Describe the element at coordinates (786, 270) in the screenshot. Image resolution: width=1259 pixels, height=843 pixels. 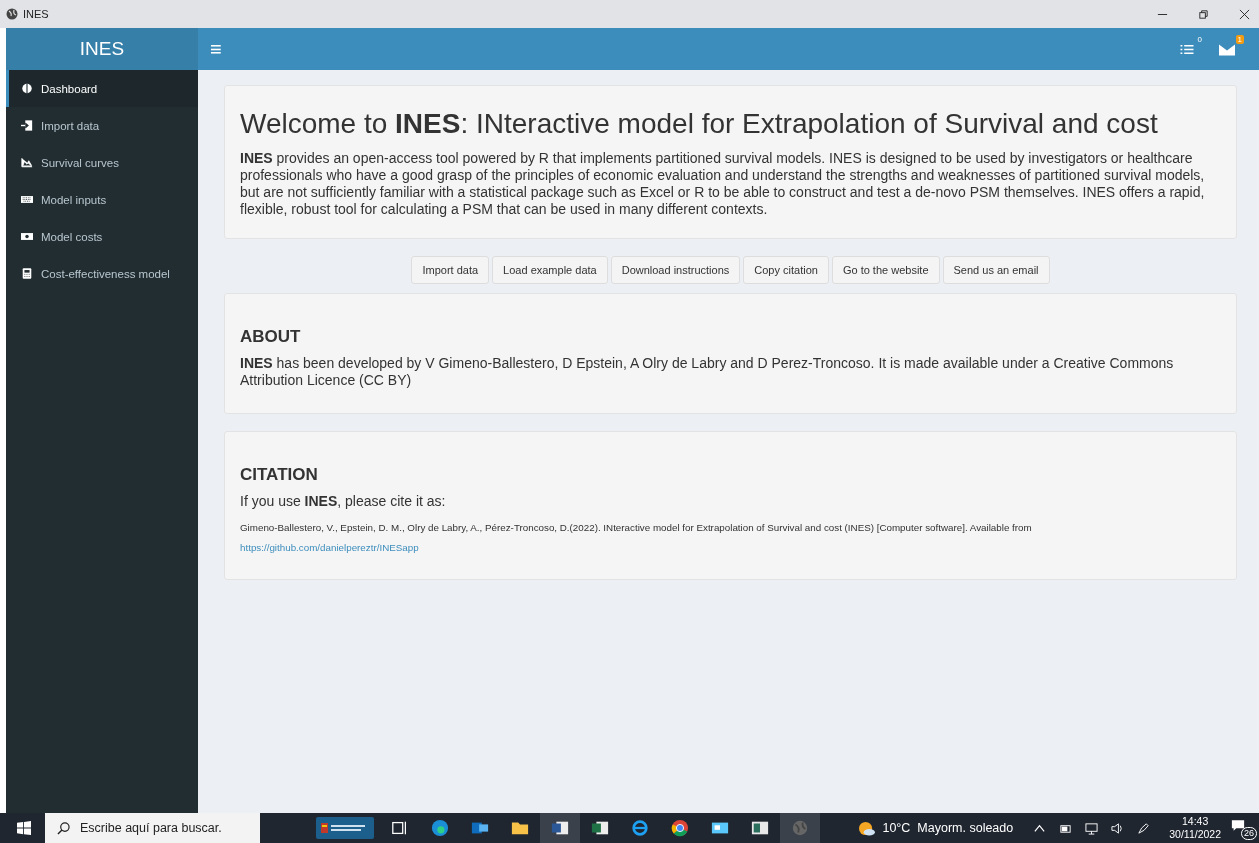
I see `action-button: Copy citation` at that location.